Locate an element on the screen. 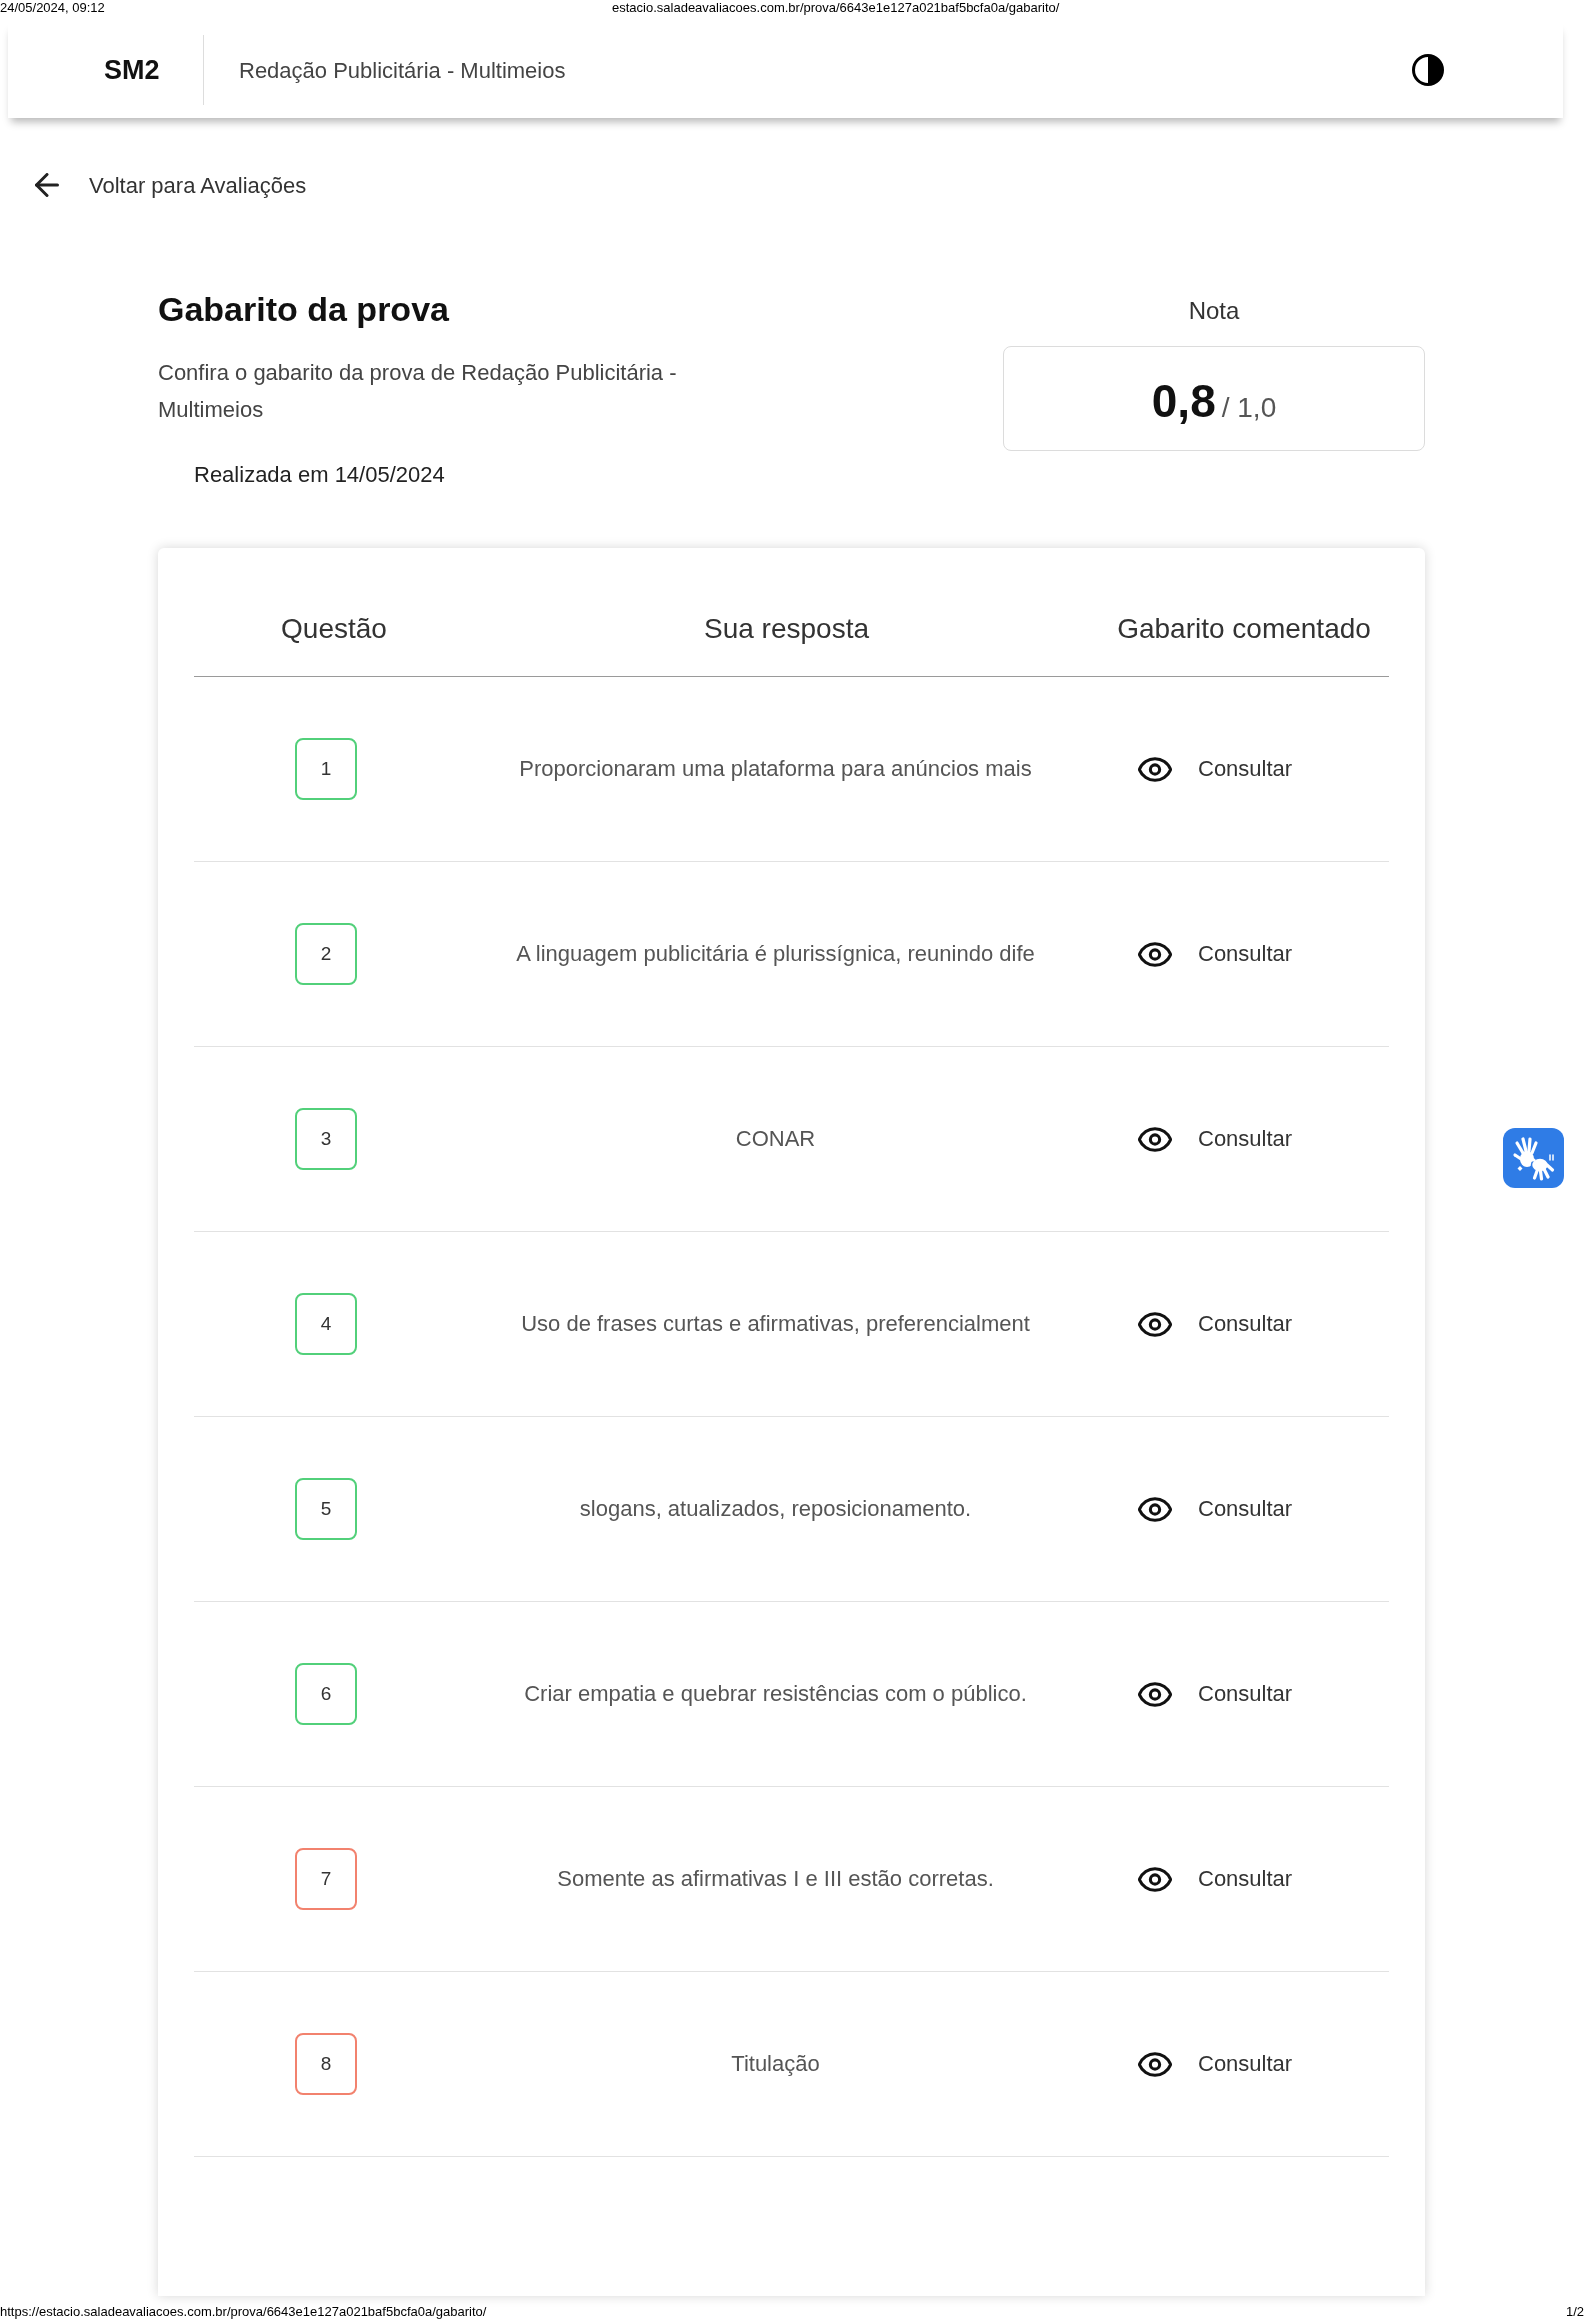  question-number: 7 is located at coordinates (326, 1879).